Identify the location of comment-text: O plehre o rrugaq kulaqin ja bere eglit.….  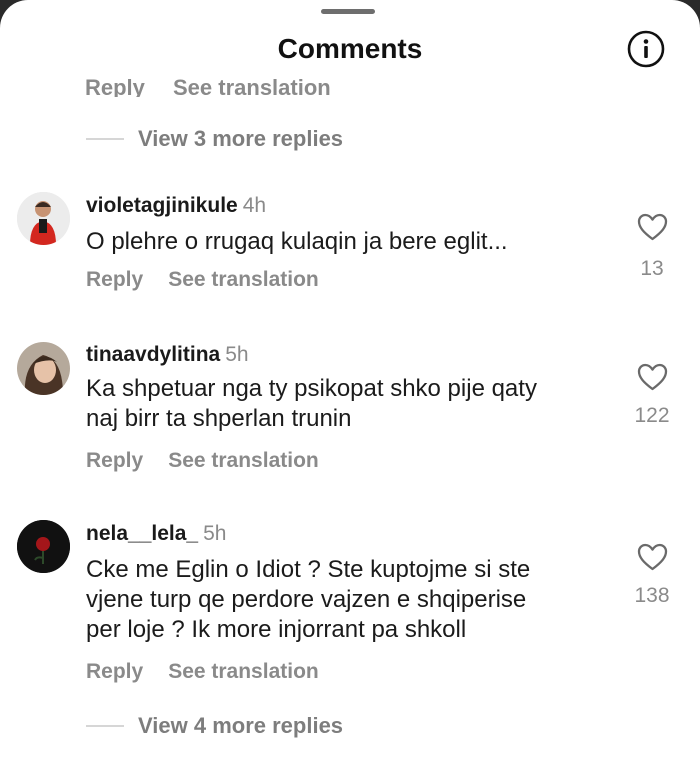
(346, 242).